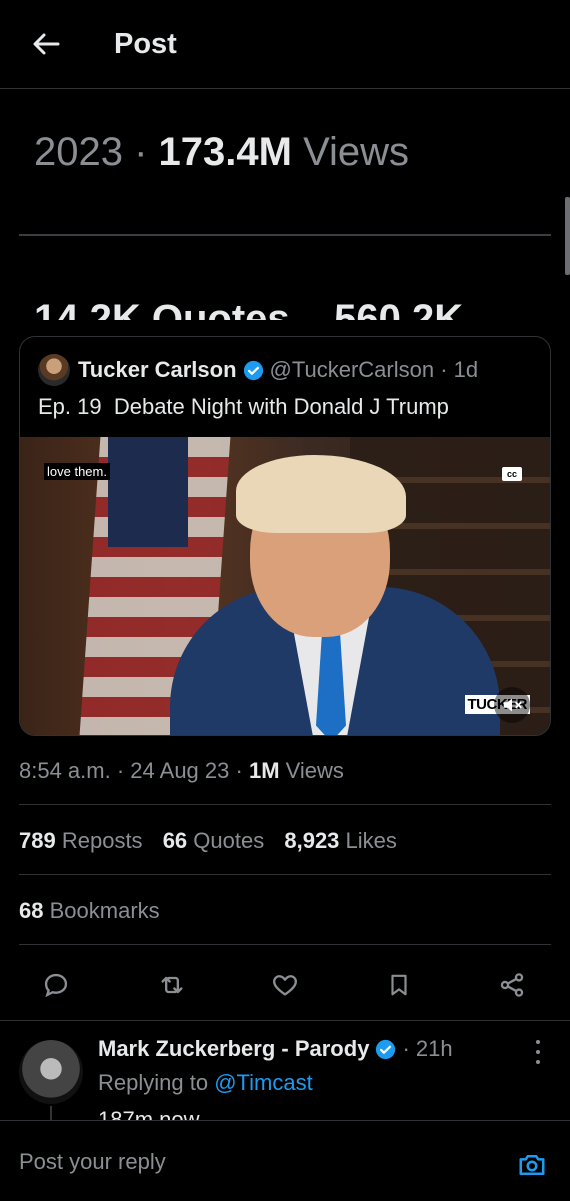  Describe the element at coordinates (371, 840) in the screenshot. I see `likes-label: Likes` at that location.